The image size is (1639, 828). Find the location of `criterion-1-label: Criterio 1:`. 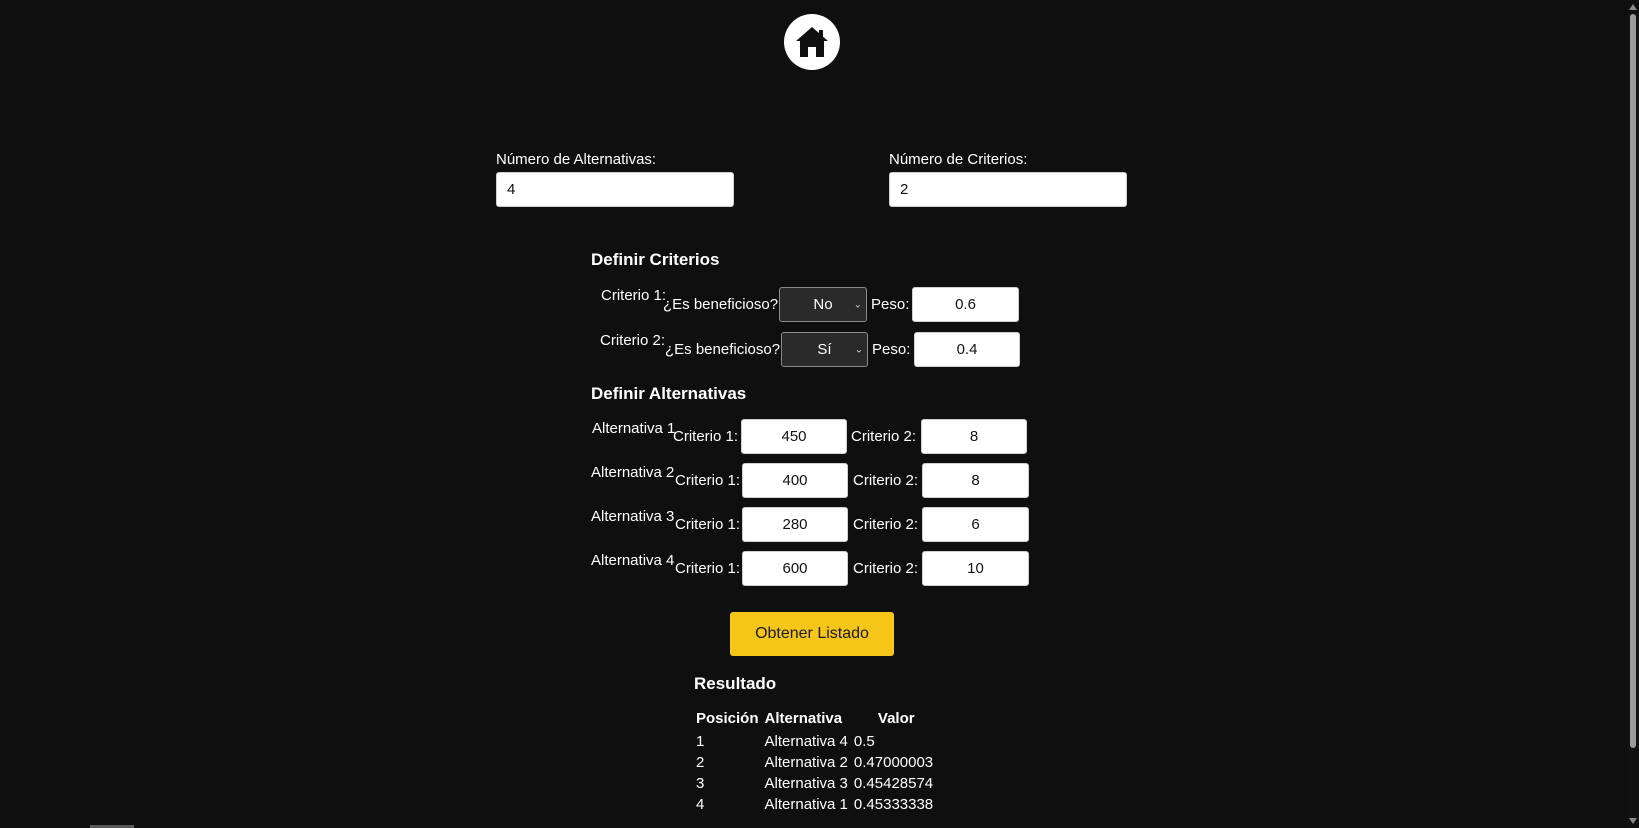

criterion-1-label: Criterio 1: is located at coordinates (634, 295).